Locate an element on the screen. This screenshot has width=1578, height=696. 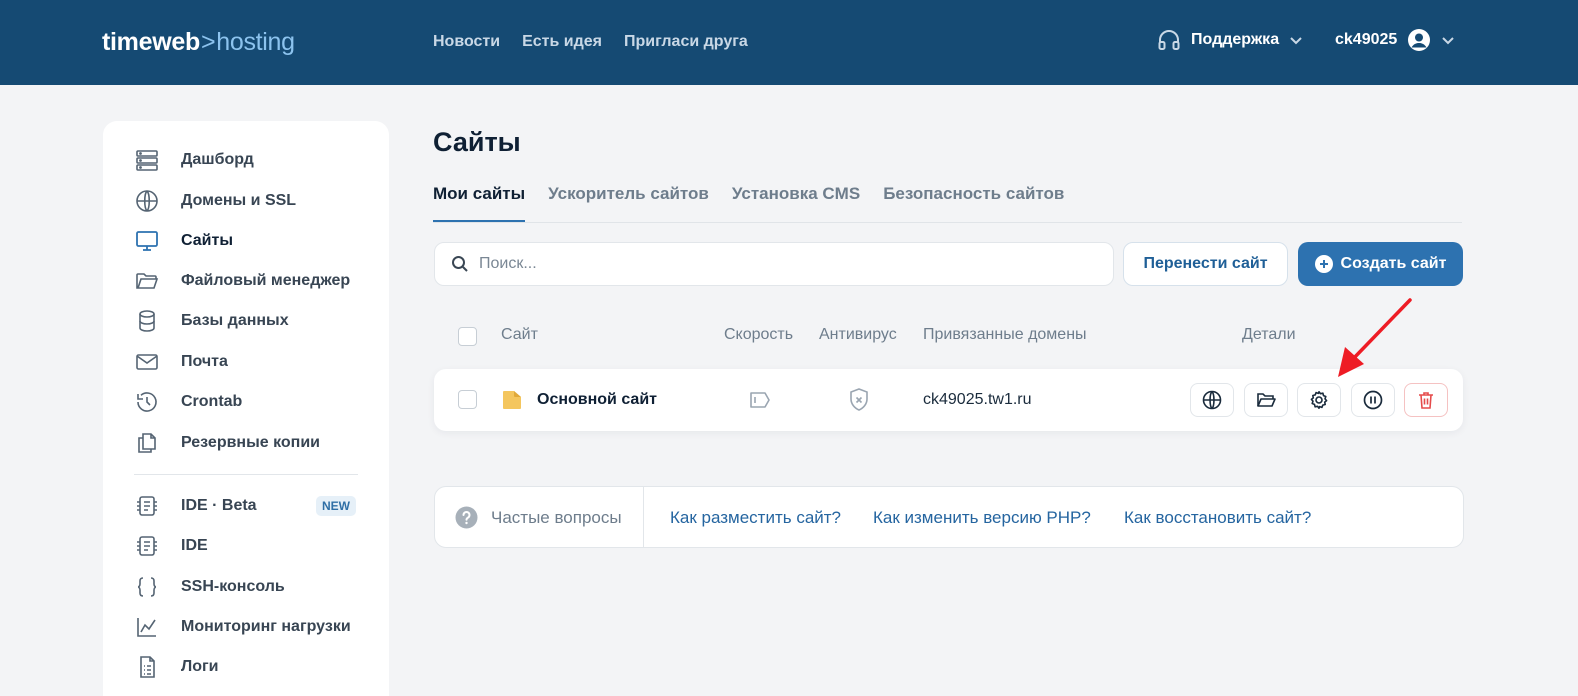
site-domain: ck49025.tw1.ru is located at coordinates (977, 400).